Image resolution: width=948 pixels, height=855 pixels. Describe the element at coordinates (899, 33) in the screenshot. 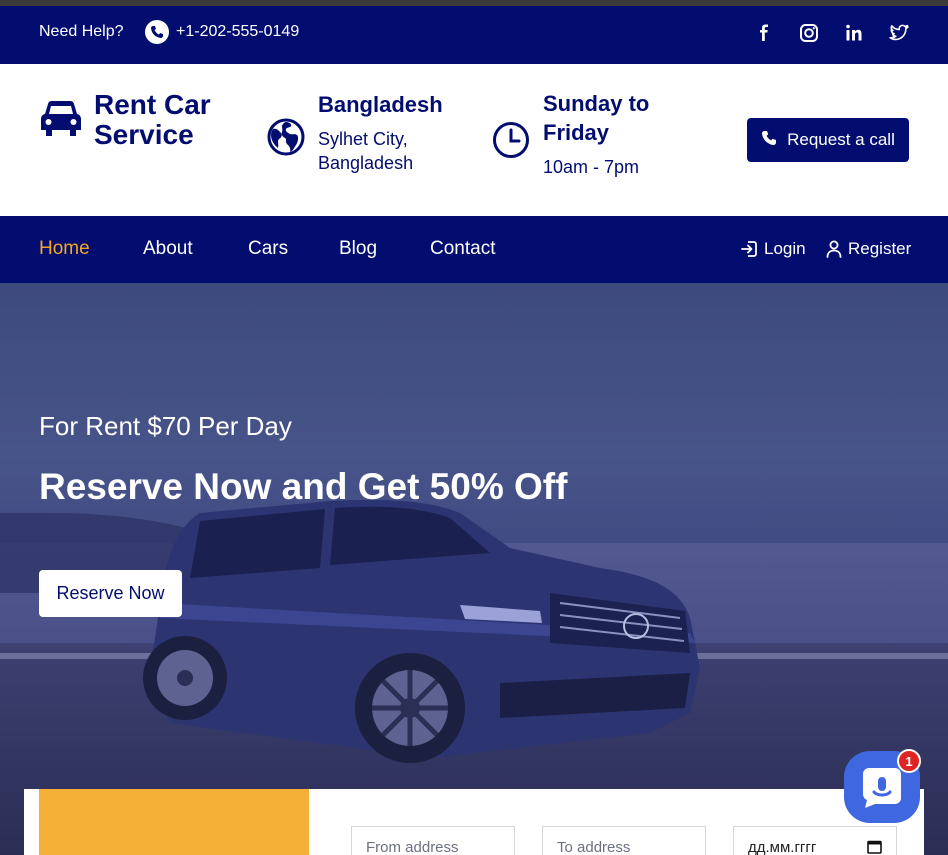

I see `twitter-icon` at that location.